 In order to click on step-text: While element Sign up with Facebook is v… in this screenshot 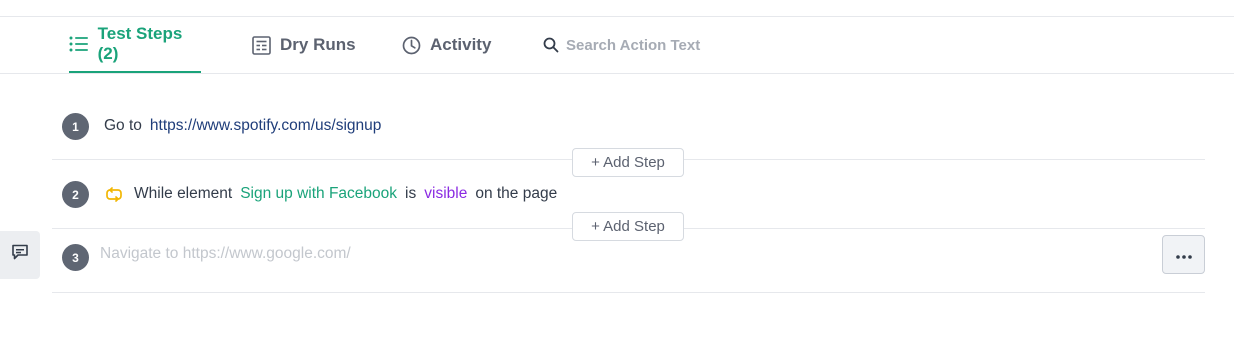, I will do `click(330, 194)`.